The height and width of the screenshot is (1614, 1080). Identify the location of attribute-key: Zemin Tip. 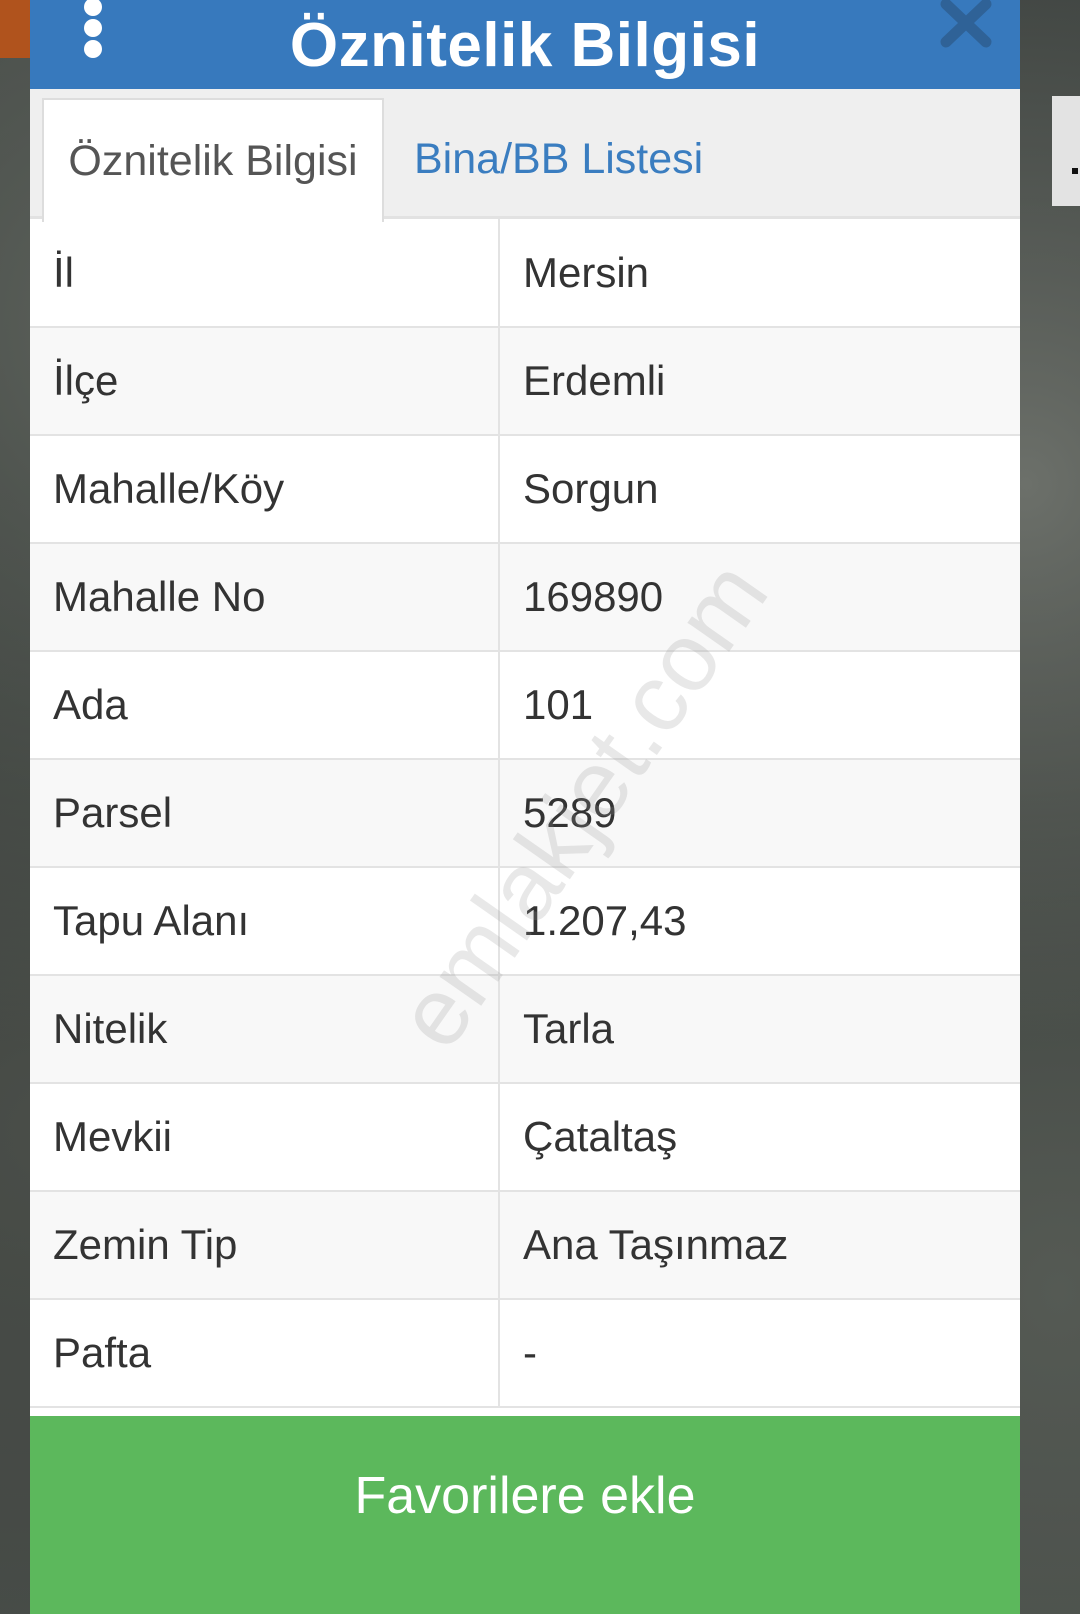
(265, 1245).